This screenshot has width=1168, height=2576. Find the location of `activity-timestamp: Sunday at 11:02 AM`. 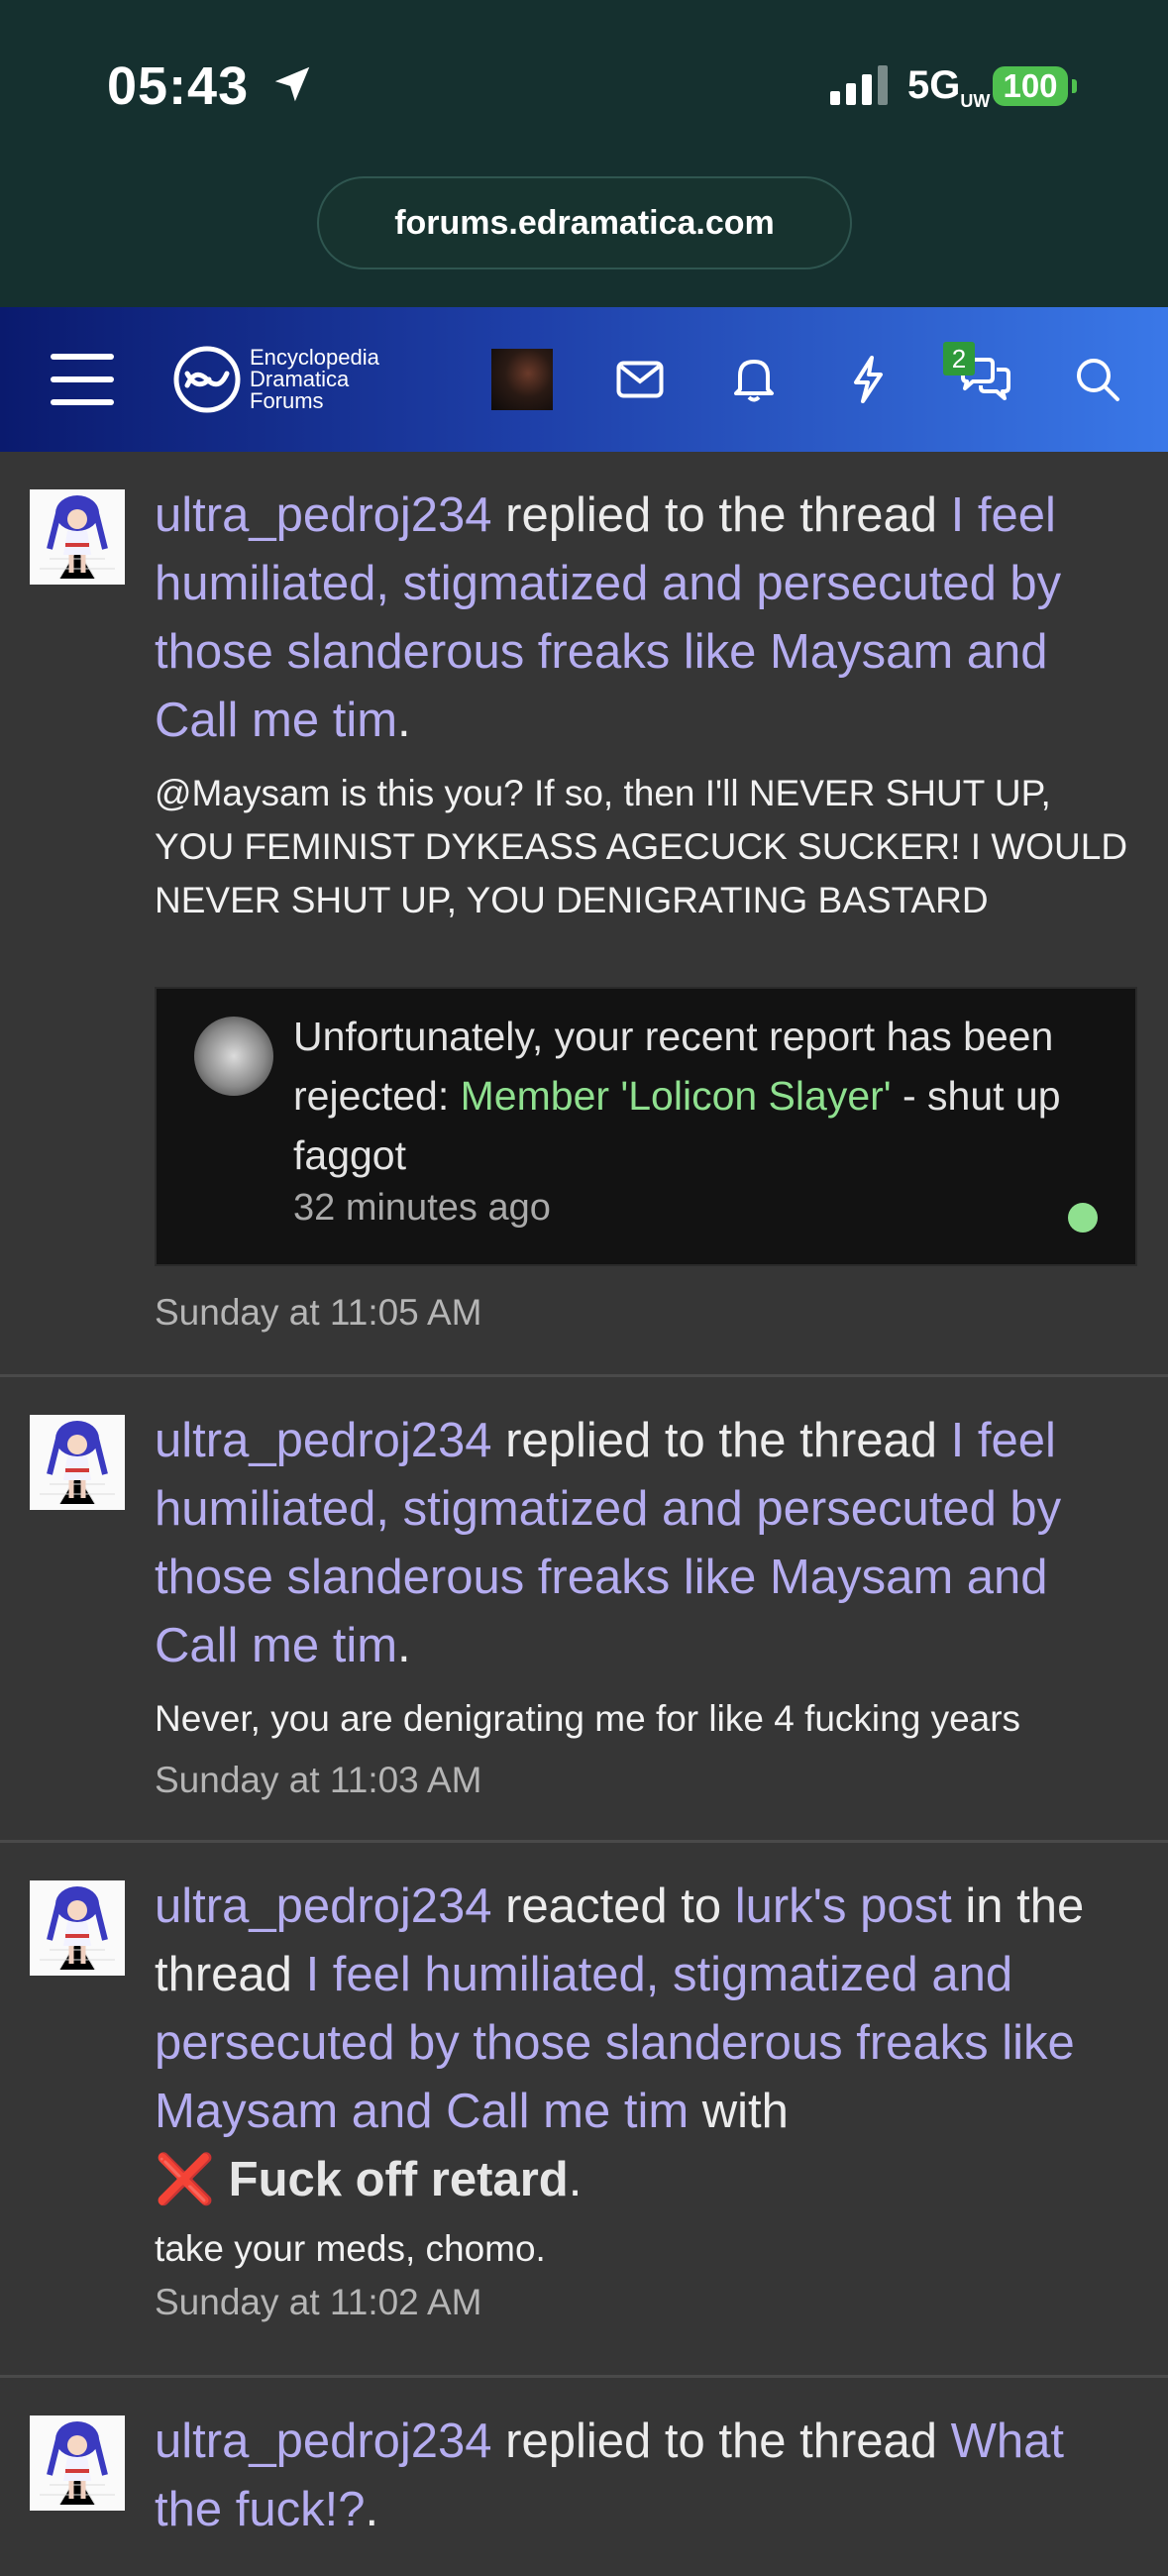

activity-timestamp: Sunday at 11:02 AM is located at coordinates (645, 2302).